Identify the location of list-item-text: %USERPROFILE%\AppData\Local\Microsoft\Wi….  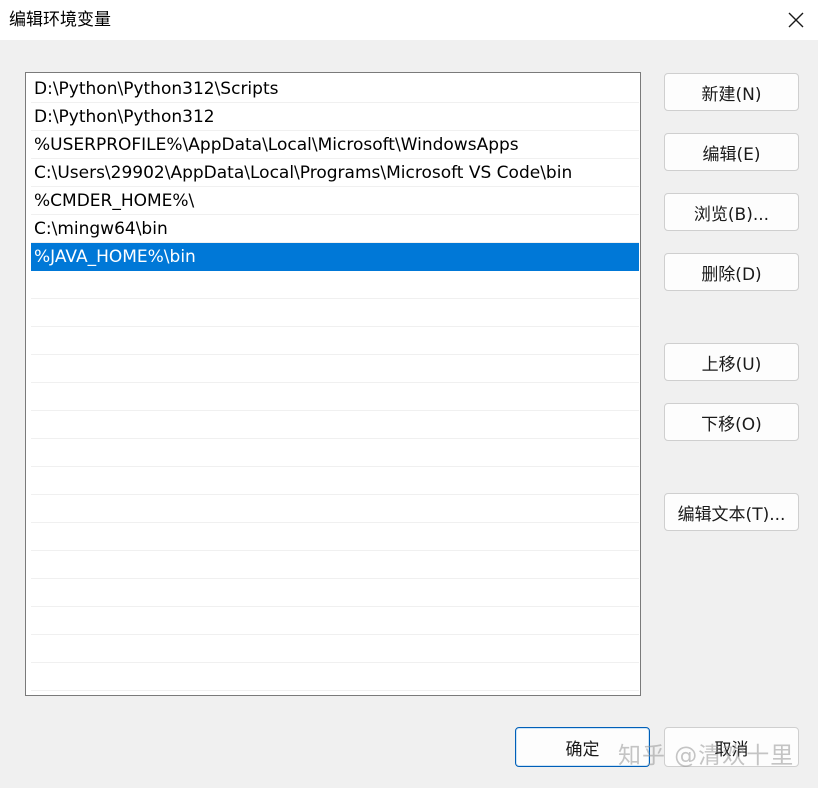
(276, 145).